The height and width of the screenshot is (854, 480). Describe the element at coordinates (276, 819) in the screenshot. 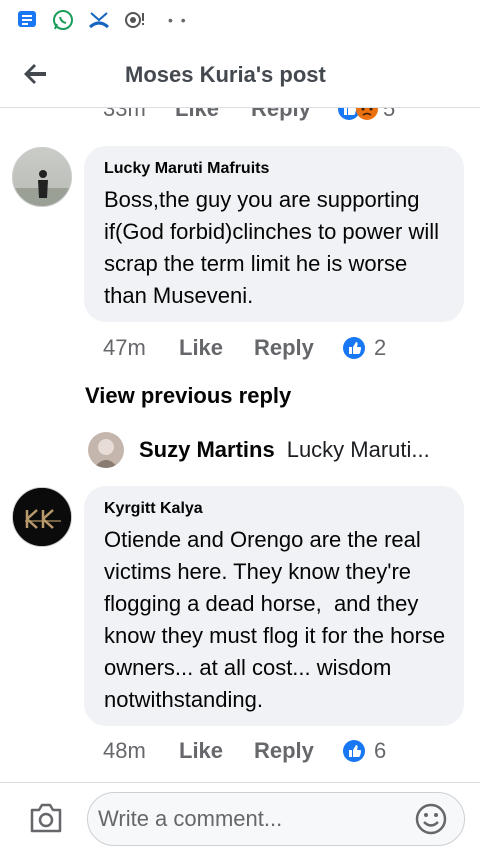

I see `comment-input` at that location.